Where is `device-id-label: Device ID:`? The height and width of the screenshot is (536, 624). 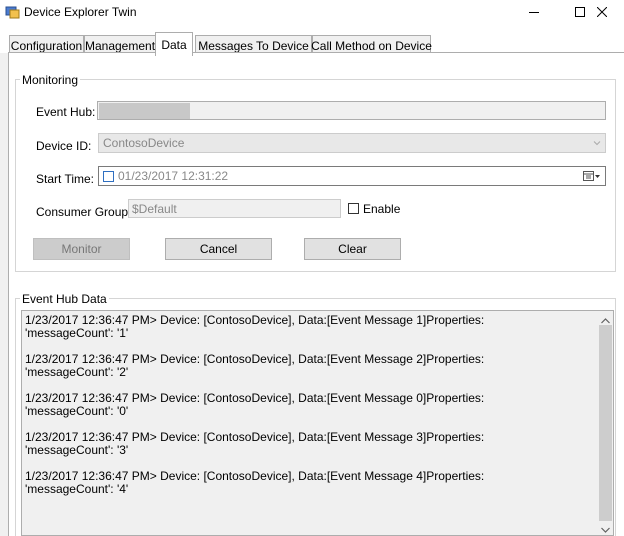 device-id-label: Device ID: is located at coordinates (64, 146).